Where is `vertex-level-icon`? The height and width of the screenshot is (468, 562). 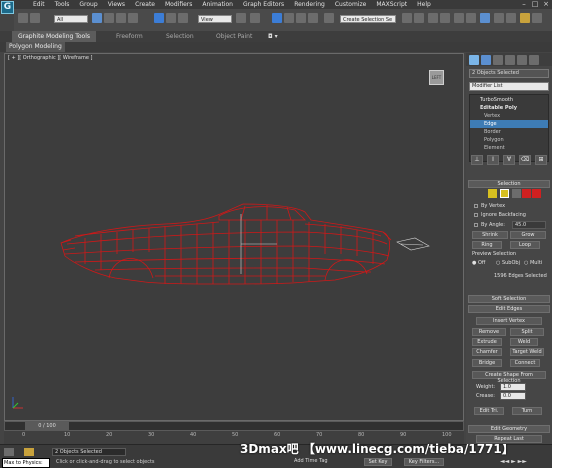
vertex-level-icon is located at coordinates (492, 193).